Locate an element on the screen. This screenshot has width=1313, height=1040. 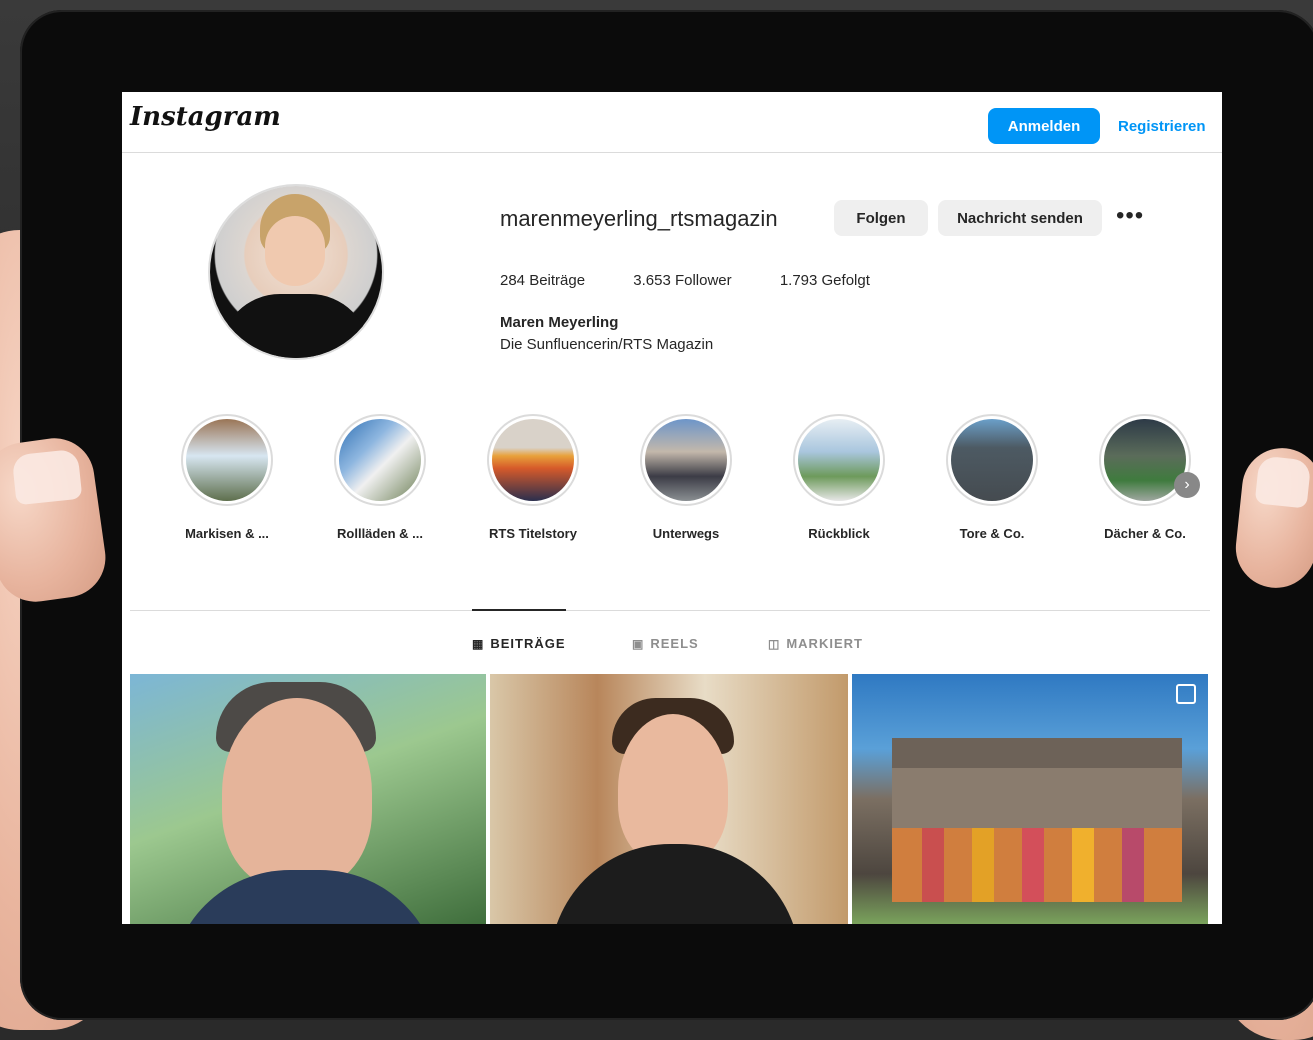
follow-button: Folgen is located at coordinates (881, 218).